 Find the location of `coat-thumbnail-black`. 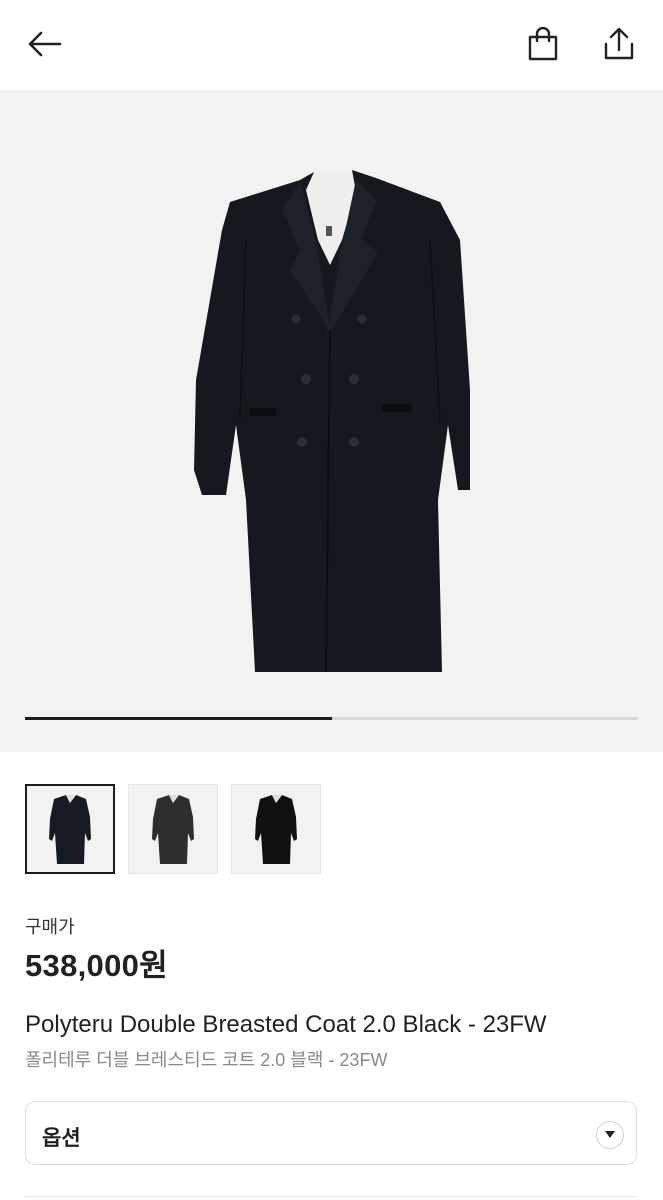

coat-thumbnail-black is located at coordinates (276, 829).